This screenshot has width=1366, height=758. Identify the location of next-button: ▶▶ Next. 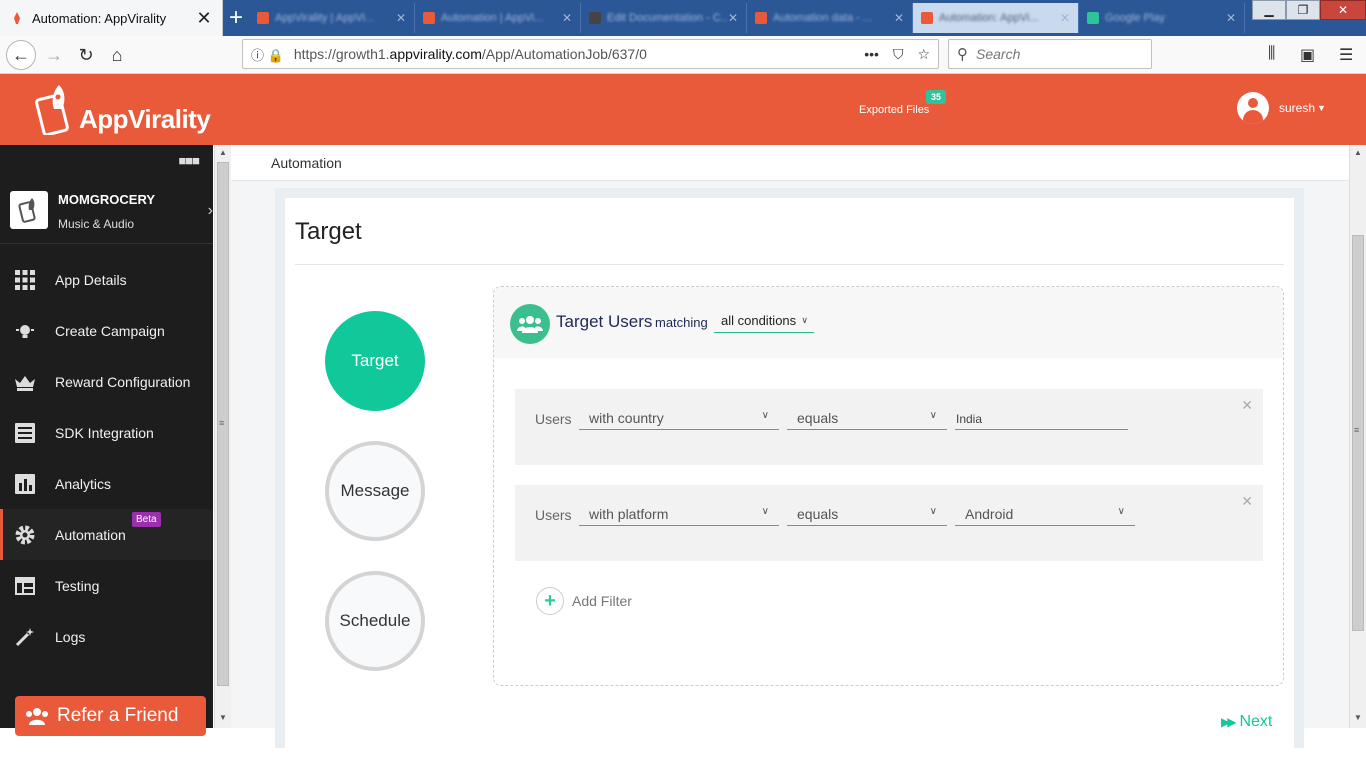
(1246, 722).